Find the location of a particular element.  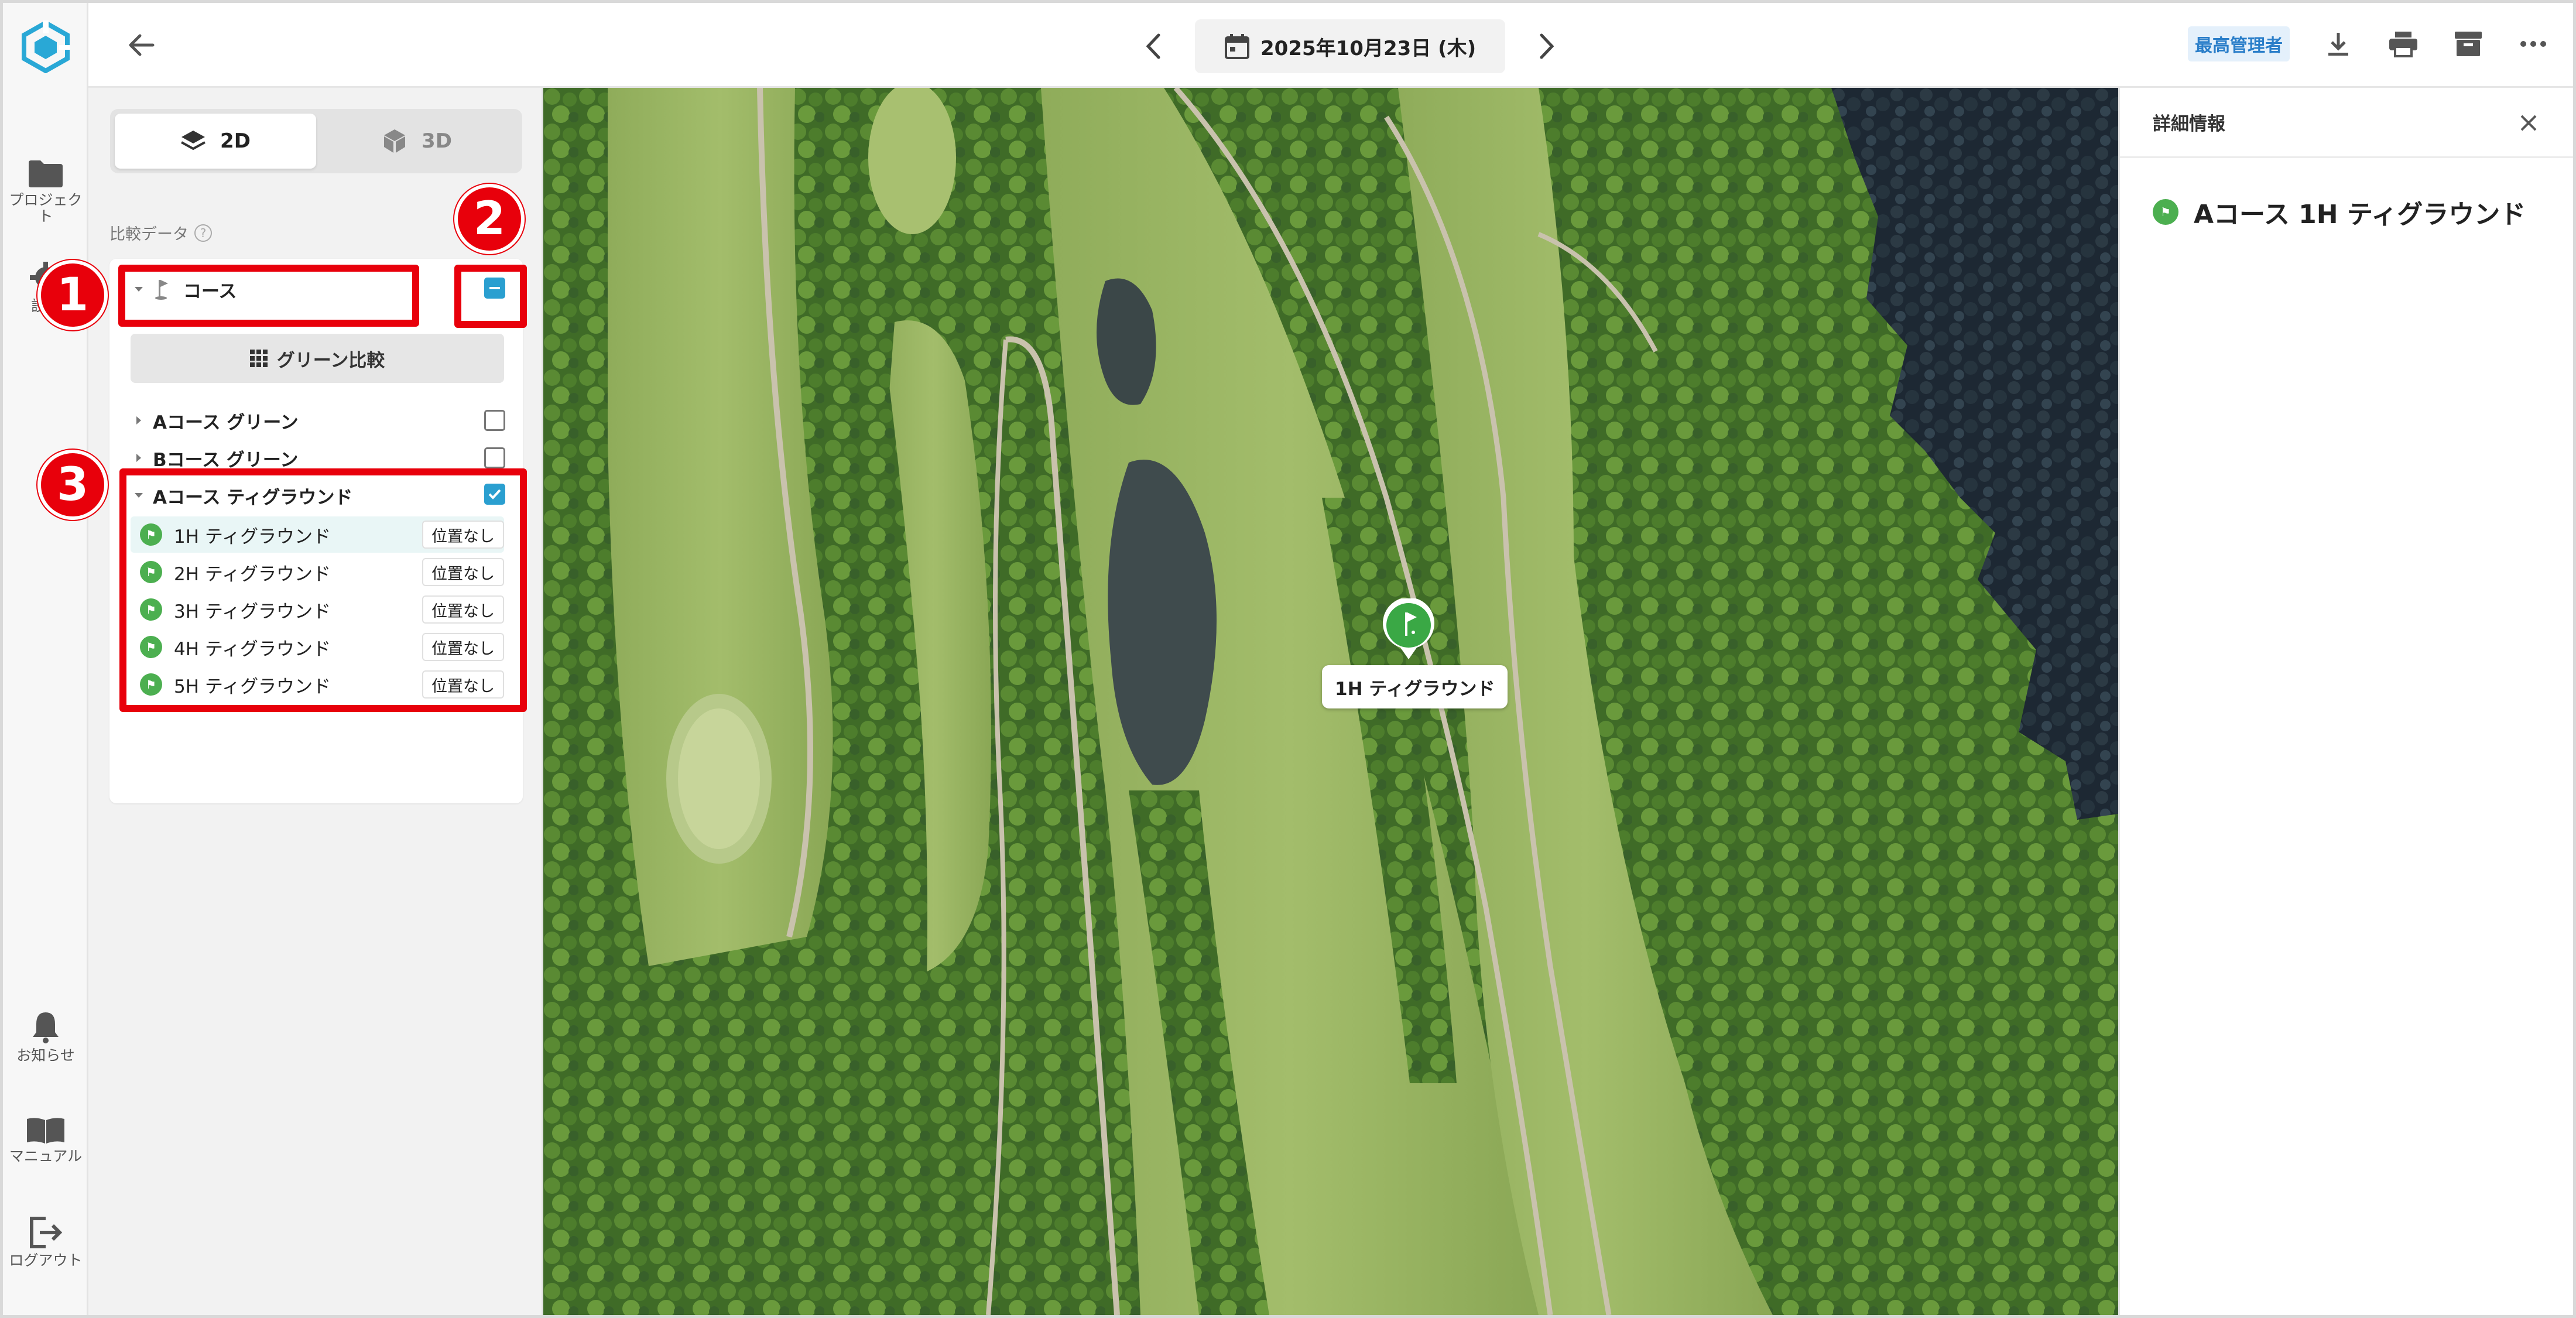

section-label-text: 比較データ is located at coordinates (149, 234).